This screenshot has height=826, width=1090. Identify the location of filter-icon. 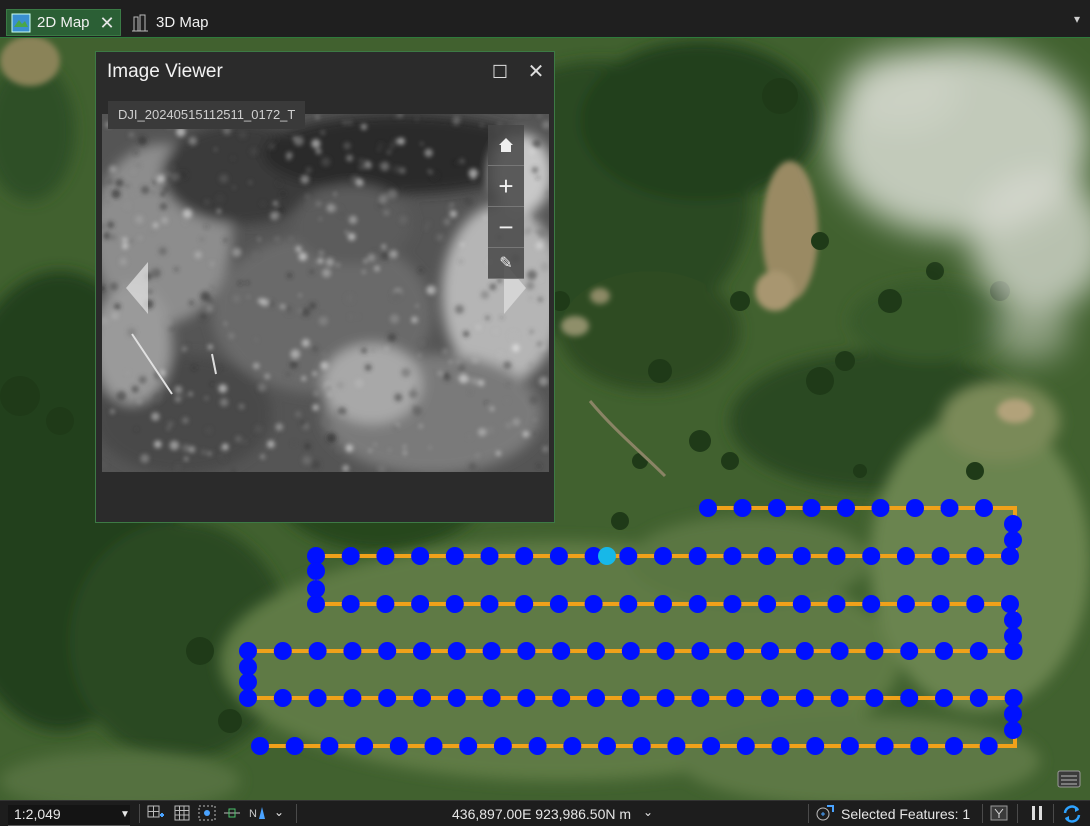
(999, 813).